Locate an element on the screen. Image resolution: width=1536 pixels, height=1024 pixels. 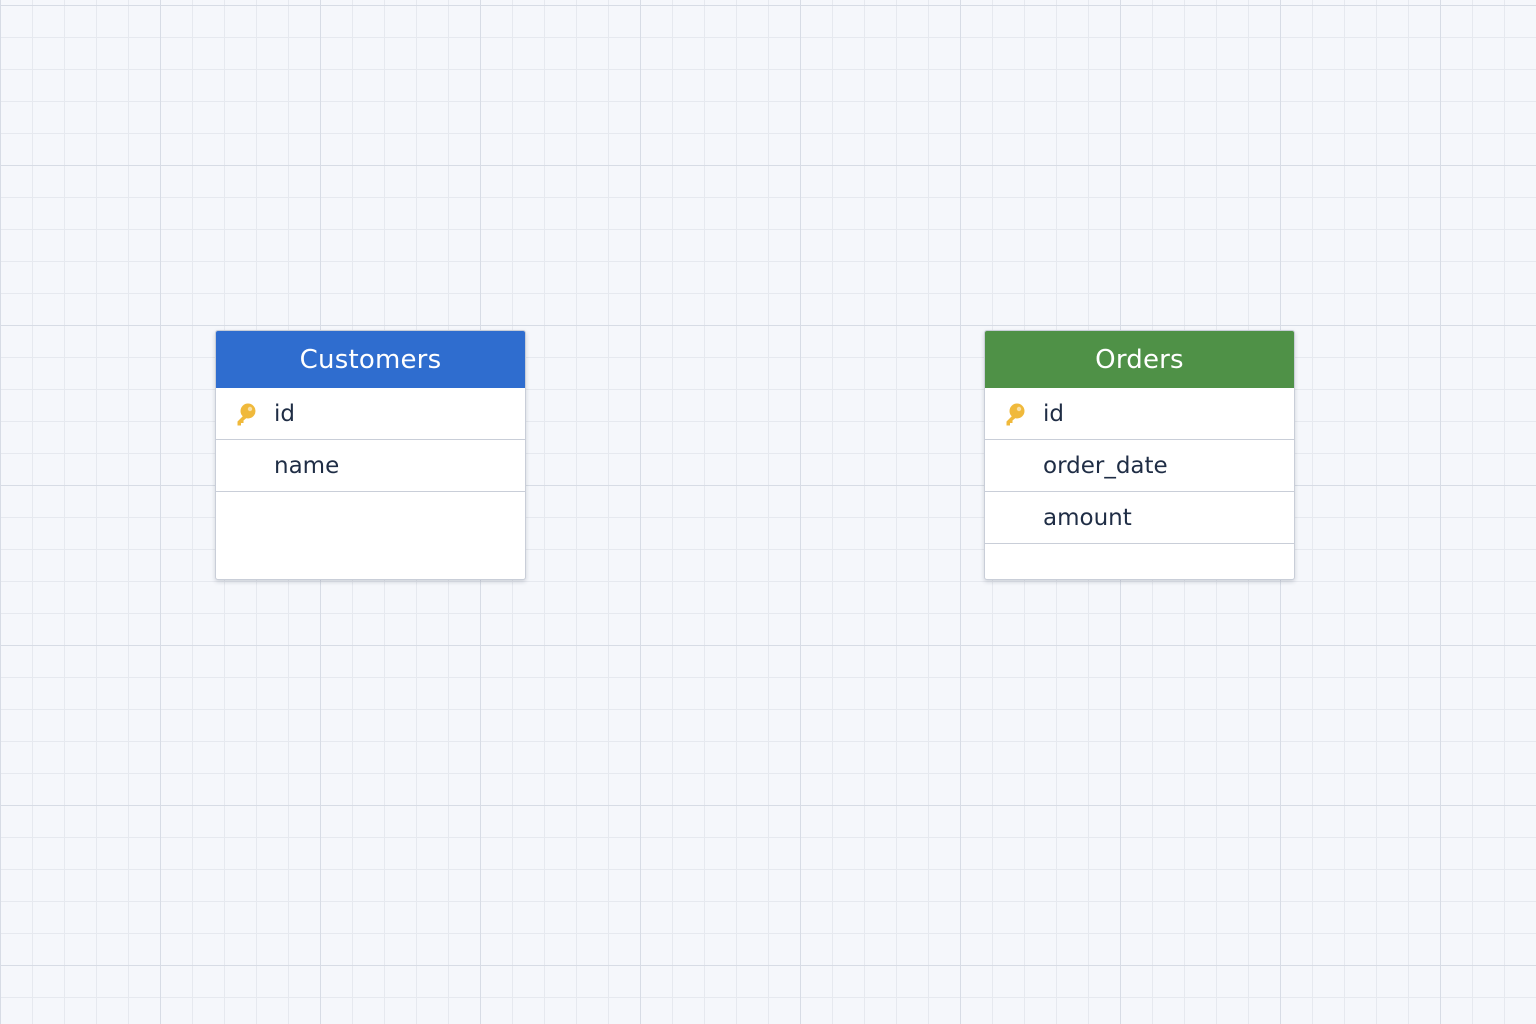
entity-header: Customers is located at coordinates (370, 359).